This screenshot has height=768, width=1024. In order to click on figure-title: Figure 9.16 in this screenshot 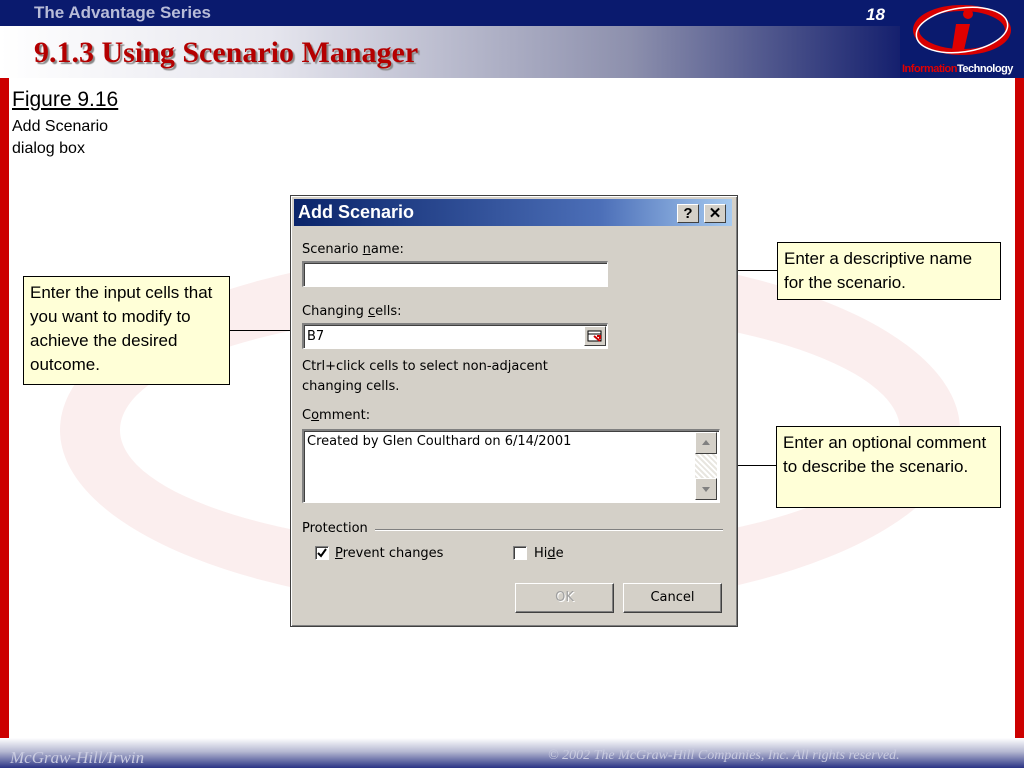, I will do `click(65, 99)`.